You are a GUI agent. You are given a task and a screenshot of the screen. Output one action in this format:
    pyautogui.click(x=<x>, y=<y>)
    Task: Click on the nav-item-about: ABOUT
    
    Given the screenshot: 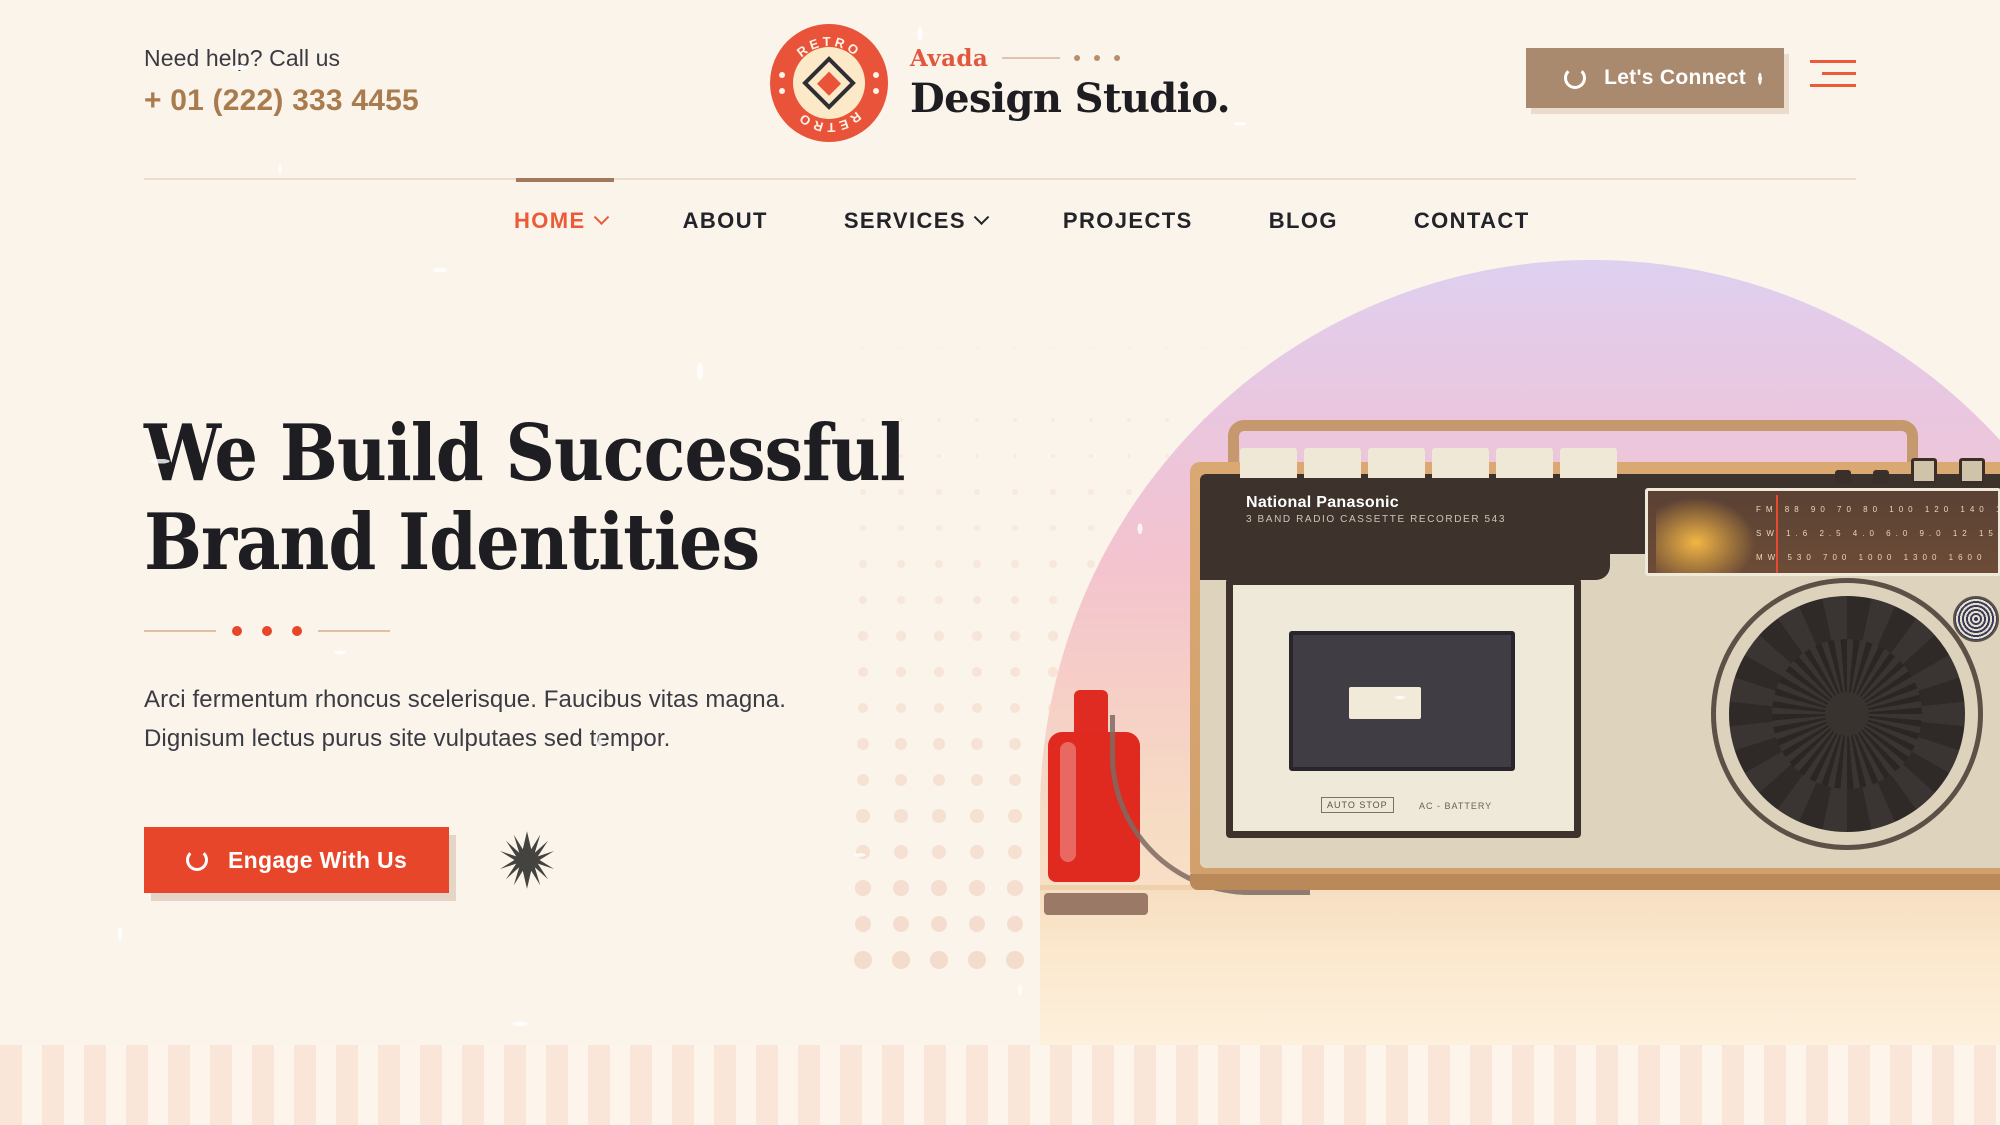 What is the action you would take?
    pyautogui.click(x=725, y=221)
    